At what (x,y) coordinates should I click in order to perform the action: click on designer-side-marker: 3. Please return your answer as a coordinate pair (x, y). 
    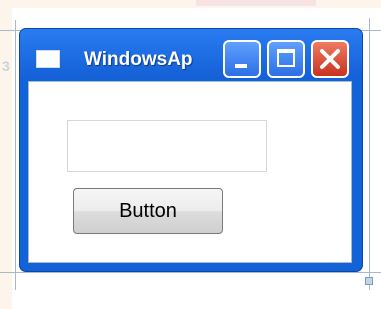
    Looking at the image, I should click on (6, 66).